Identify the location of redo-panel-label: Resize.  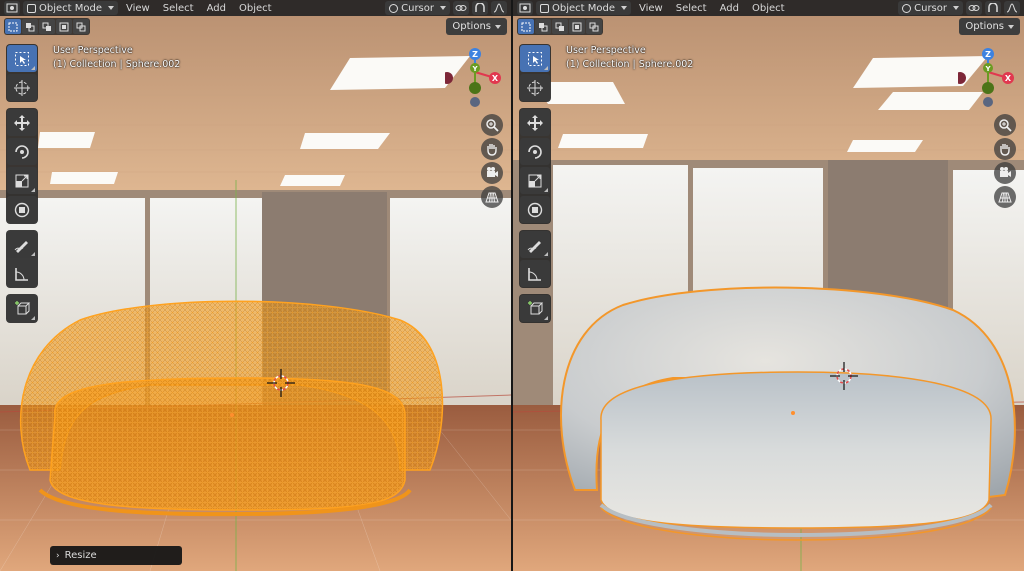
(80, 555).